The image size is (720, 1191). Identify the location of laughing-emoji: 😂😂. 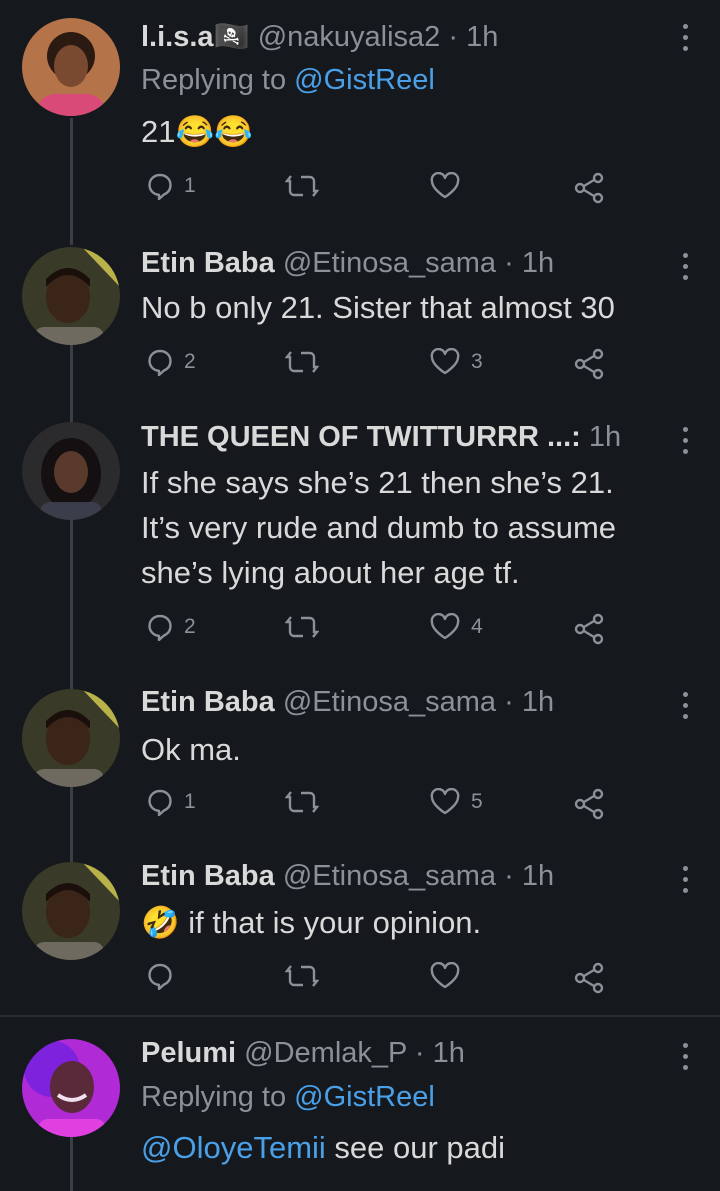
(214, 131).